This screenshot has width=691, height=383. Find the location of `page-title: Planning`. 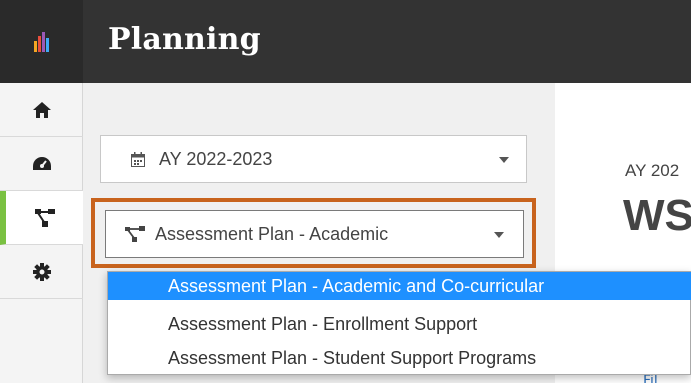

page-title: Planning is located at coordinates (184, 39).